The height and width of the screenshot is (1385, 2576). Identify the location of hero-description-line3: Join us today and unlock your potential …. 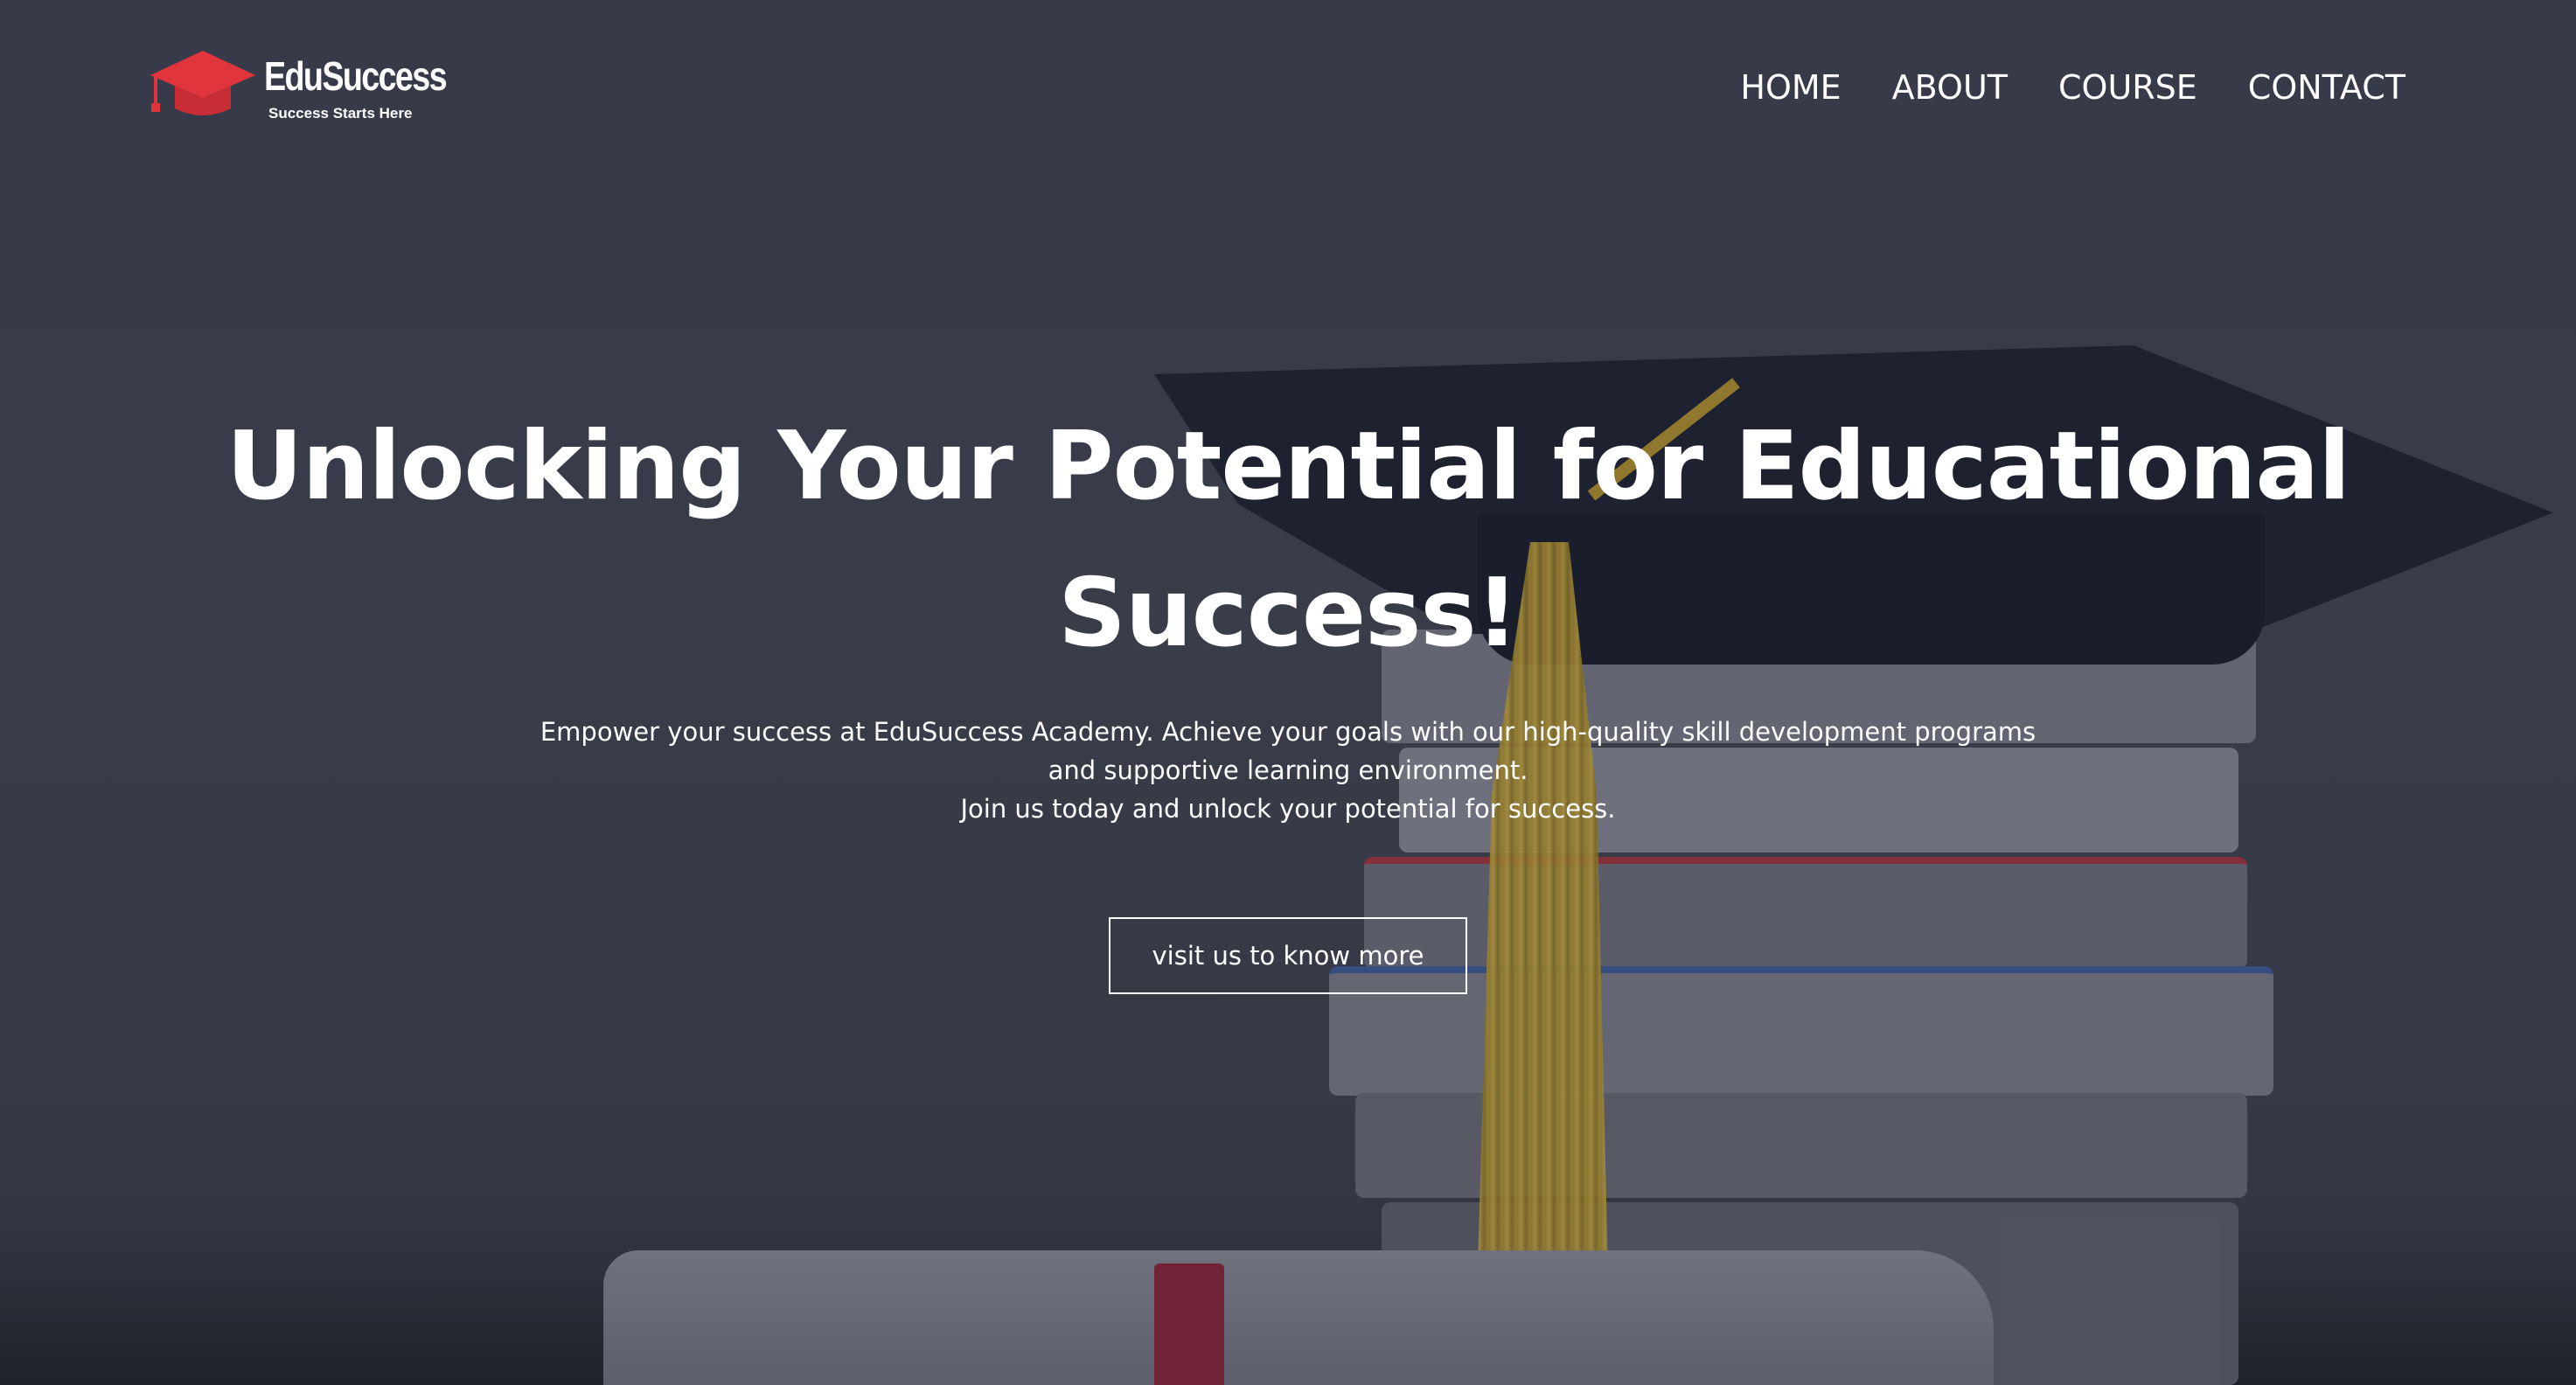
(1288, 809).